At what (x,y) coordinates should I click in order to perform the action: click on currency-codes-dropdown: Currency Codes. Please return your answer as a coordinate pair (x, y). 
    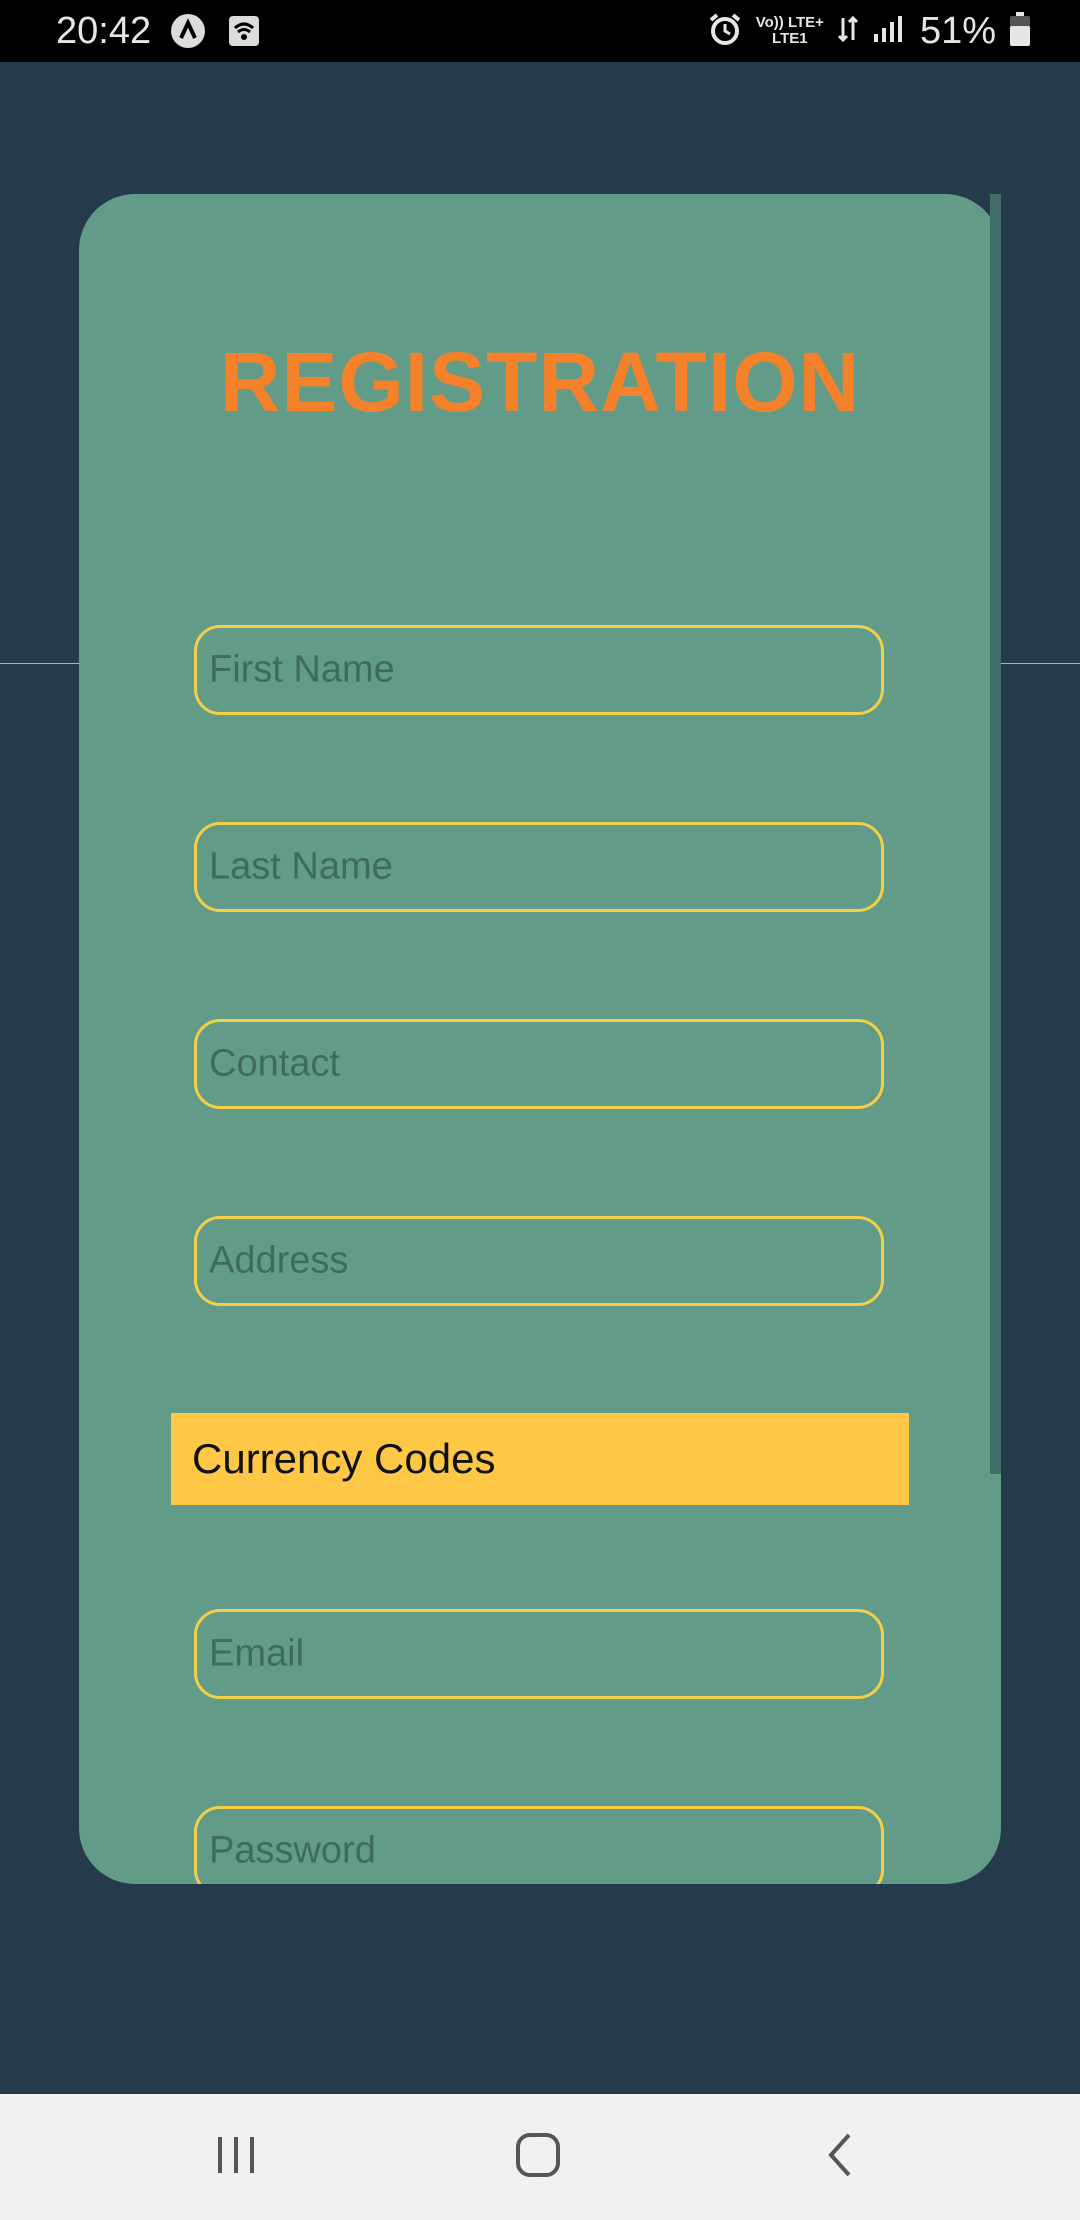
    Looking at the image, I should click on (540, 1459).